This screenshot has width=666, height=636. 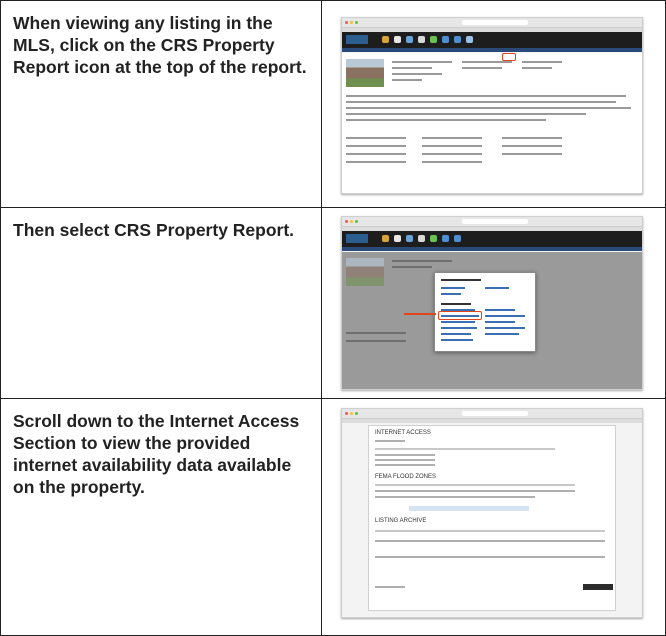 What do you see at coordinates (161, 303) in the screenshot?
I see `step-2-text-cell: Then select CRS Property Report.` at bounding box center [161, 303].